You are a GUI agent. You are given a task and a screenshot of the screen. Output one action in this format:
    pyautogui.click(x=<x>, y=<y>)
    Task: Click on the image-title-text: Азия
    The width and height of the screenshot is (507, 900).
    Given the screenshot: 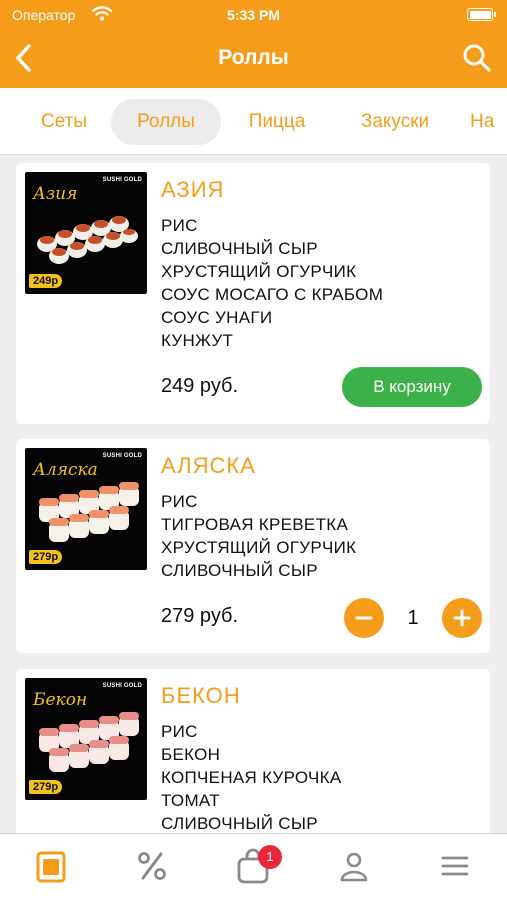 What is the action you would take?
    pyautogui.click(x=55, y=194)
    